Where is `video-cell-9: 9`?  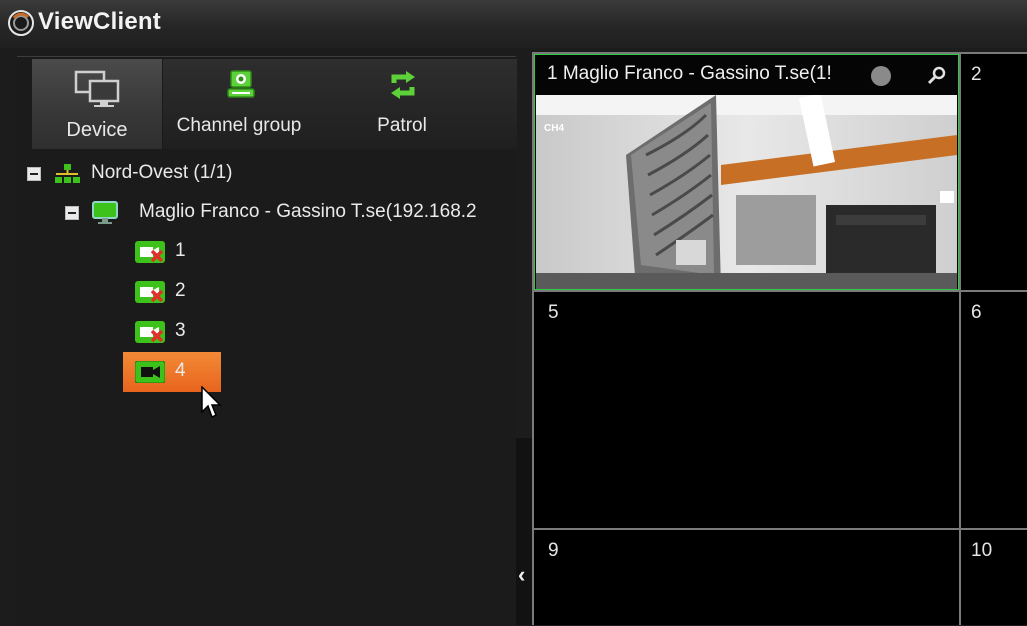
video-cell-9: 9 is located at coordinates (746, 577).